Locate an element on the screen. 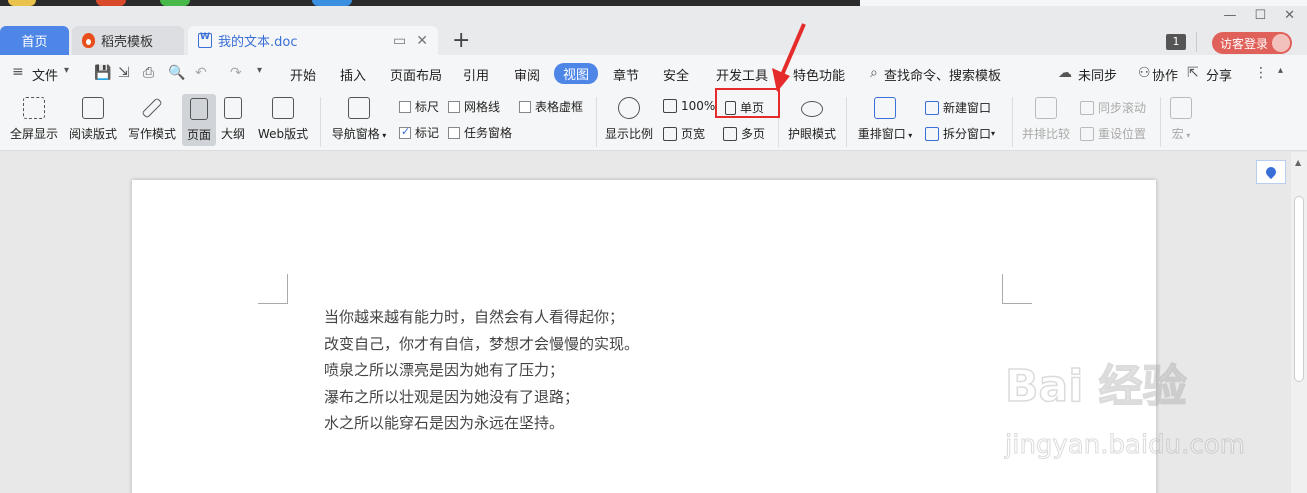 The image size is (1307, 493). tab-document: 我的文本.doc ▭ ✕ is located at coordinates (313, 40).